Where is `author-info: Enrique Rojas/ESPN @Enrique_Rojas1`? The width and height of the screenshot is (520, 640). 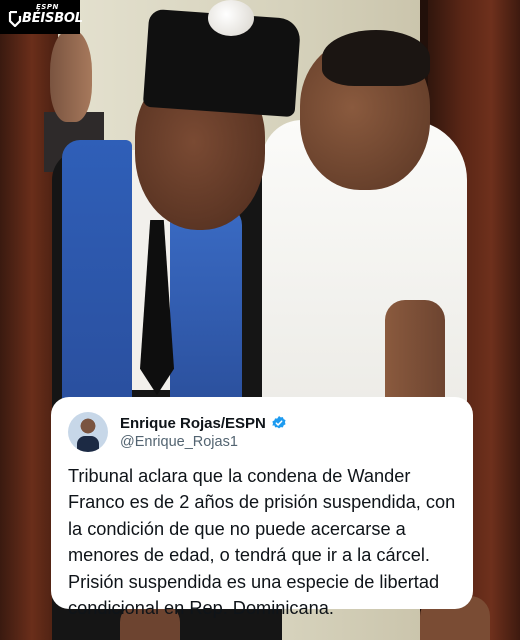 author-info: Enrique Rojas/ESPN @Enrique_Rojas1 is located at coordinates (203, 432).